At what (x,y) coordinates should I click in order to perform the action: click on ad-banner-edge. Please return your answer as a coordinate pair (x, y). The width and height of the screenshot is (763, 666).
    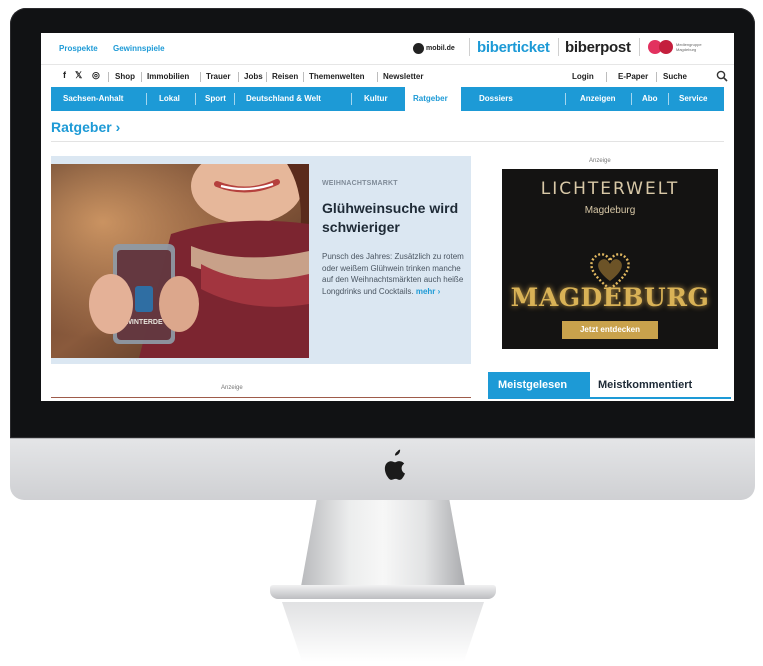
    Looking at the image, I should click on (261, 397).